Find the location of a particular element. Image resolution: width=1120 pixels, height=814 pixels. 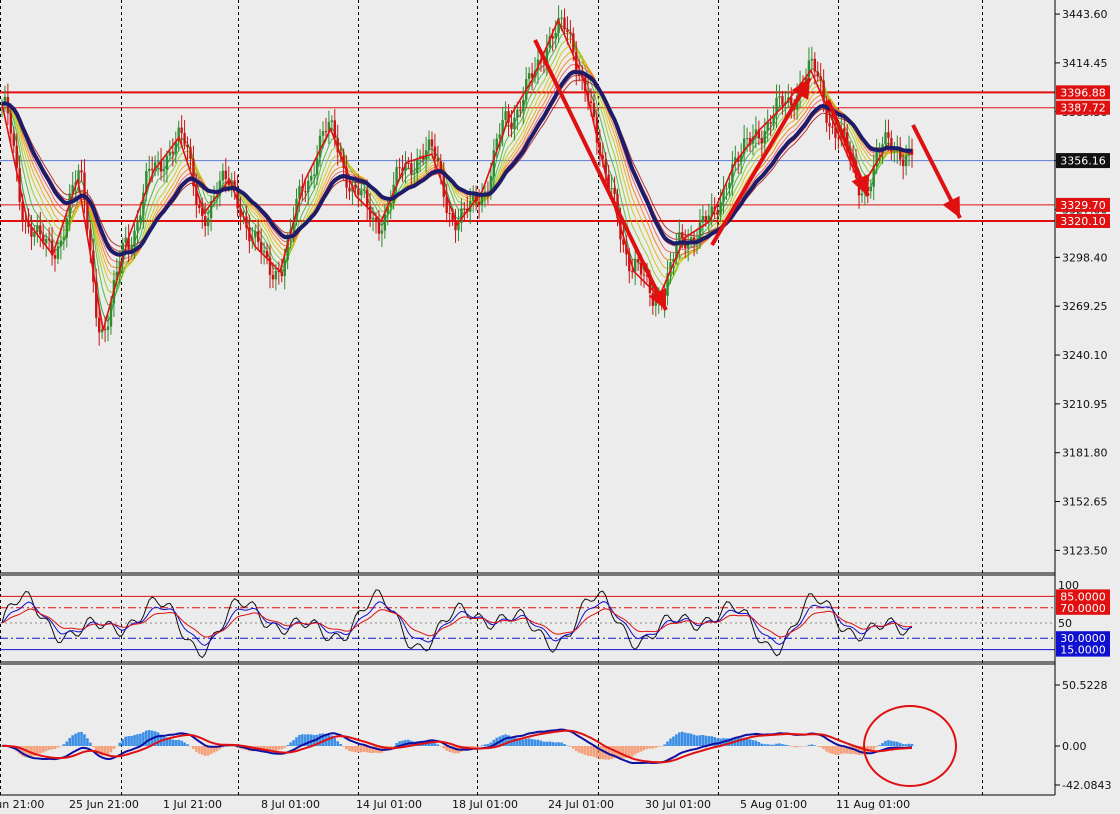

stochastic-panel is located at coordinates (527, 624).